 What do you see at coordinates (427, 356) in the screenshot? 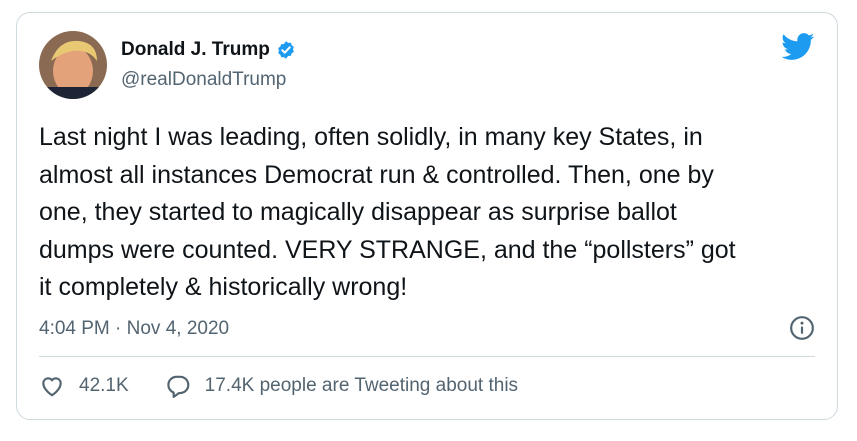
I see `divider` at bounding box center [427, 356].